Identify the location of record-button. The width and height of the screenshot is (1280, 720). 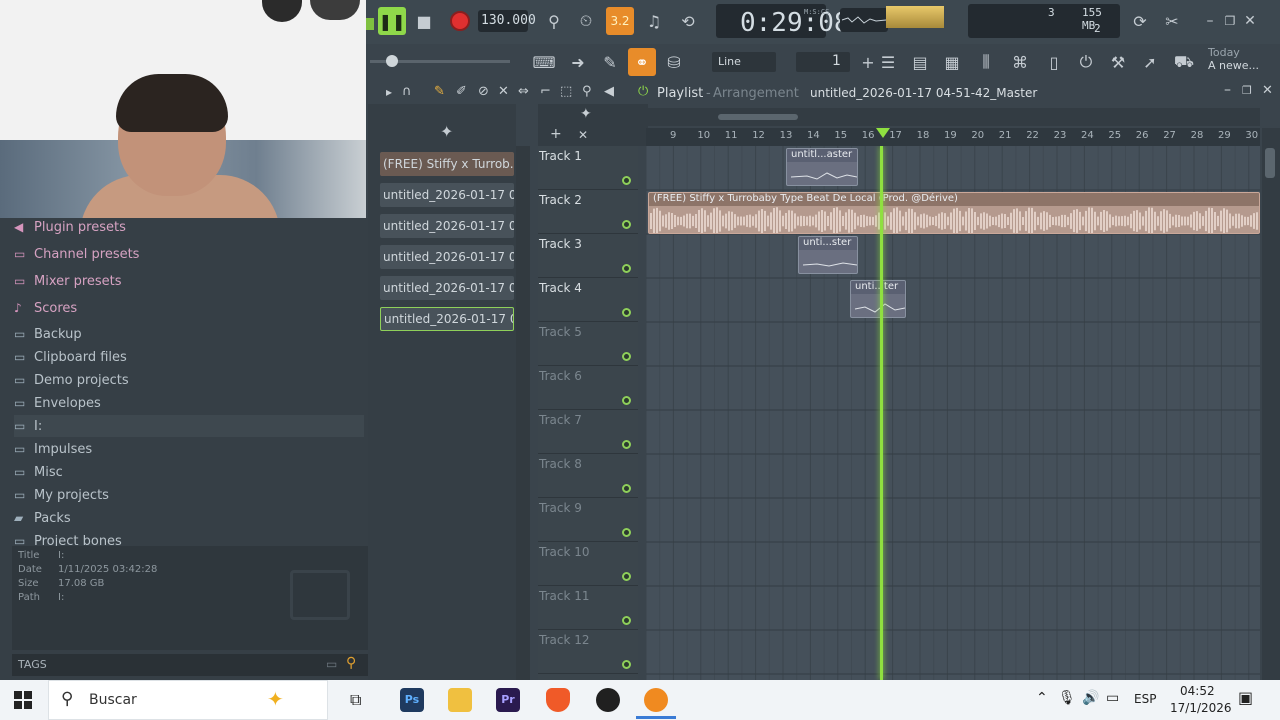
(460, 21).